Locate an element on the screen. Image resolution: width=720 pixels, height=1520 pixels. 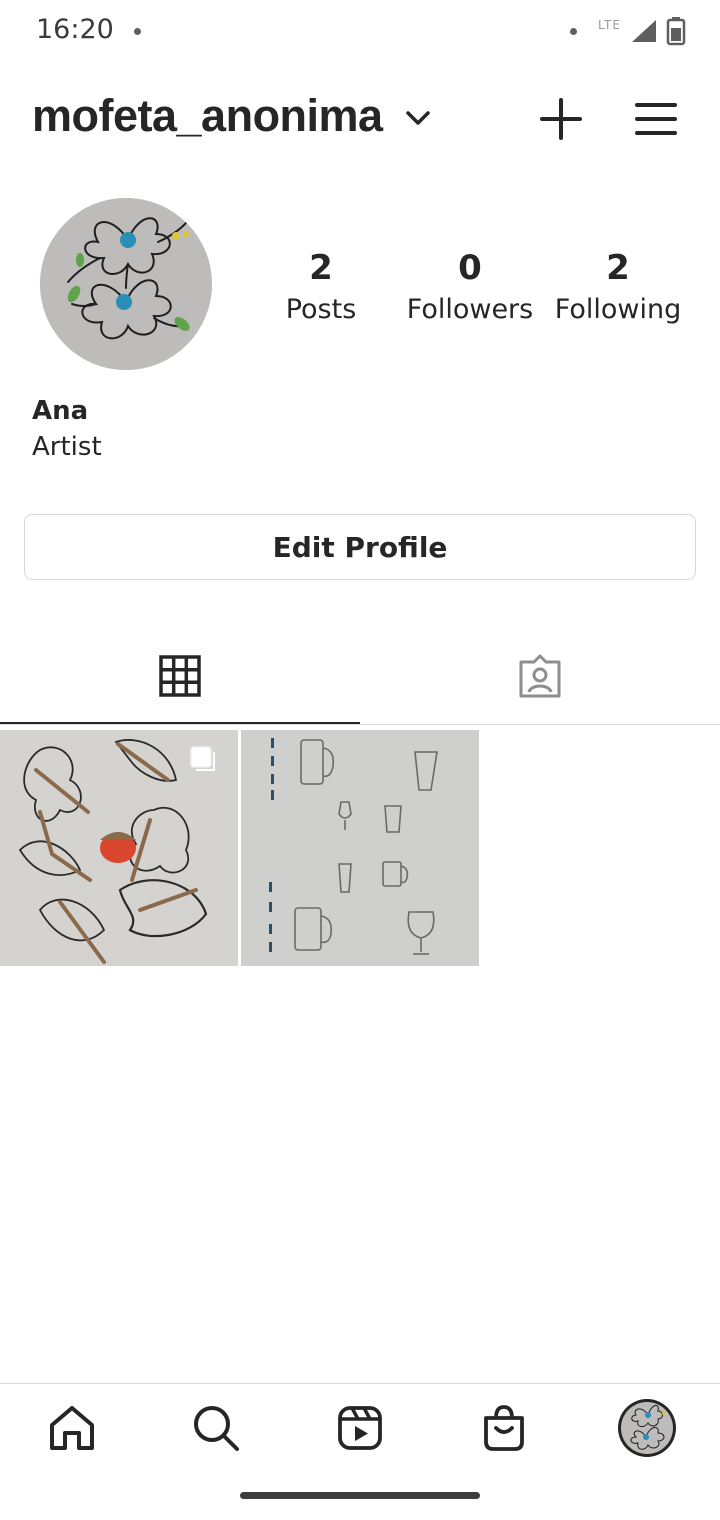
tab-posts-grid is located at coordinates (180, 676).